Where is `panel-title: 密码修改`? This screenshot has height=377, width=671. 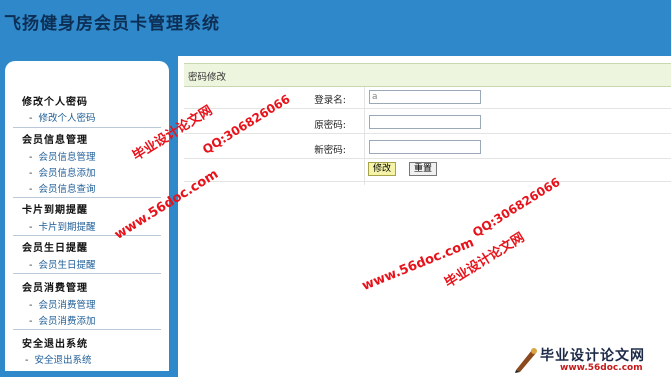 panel-title: 密码修改 is located at coordinates (207, 77).